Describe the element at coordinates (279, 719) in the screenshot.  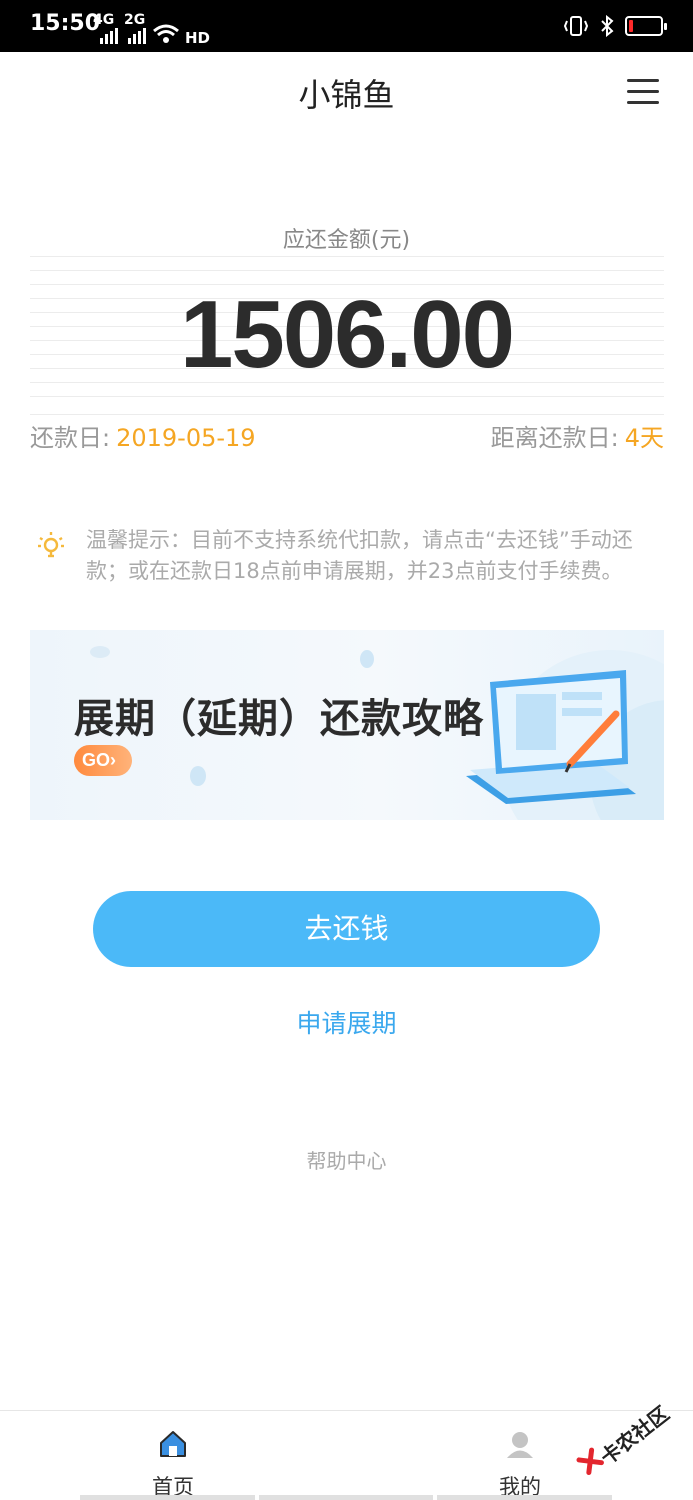
I see `banner-title: 展期（延期）还款攻略` at that location.